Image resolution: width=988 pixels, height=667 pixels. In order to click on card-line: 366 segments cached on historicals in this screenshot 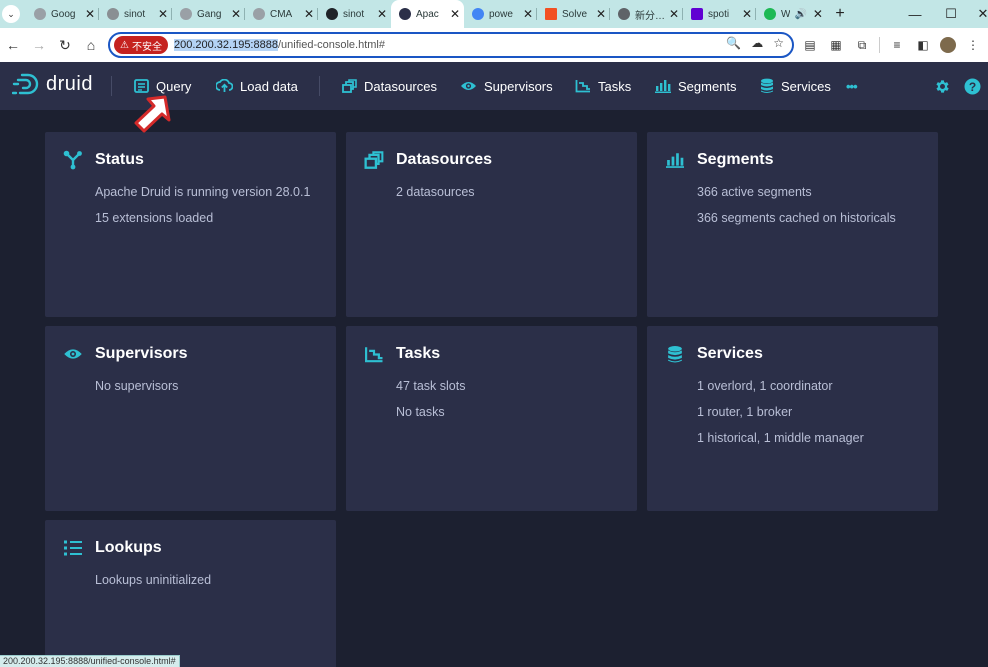, I will do `click(796, 218)`.